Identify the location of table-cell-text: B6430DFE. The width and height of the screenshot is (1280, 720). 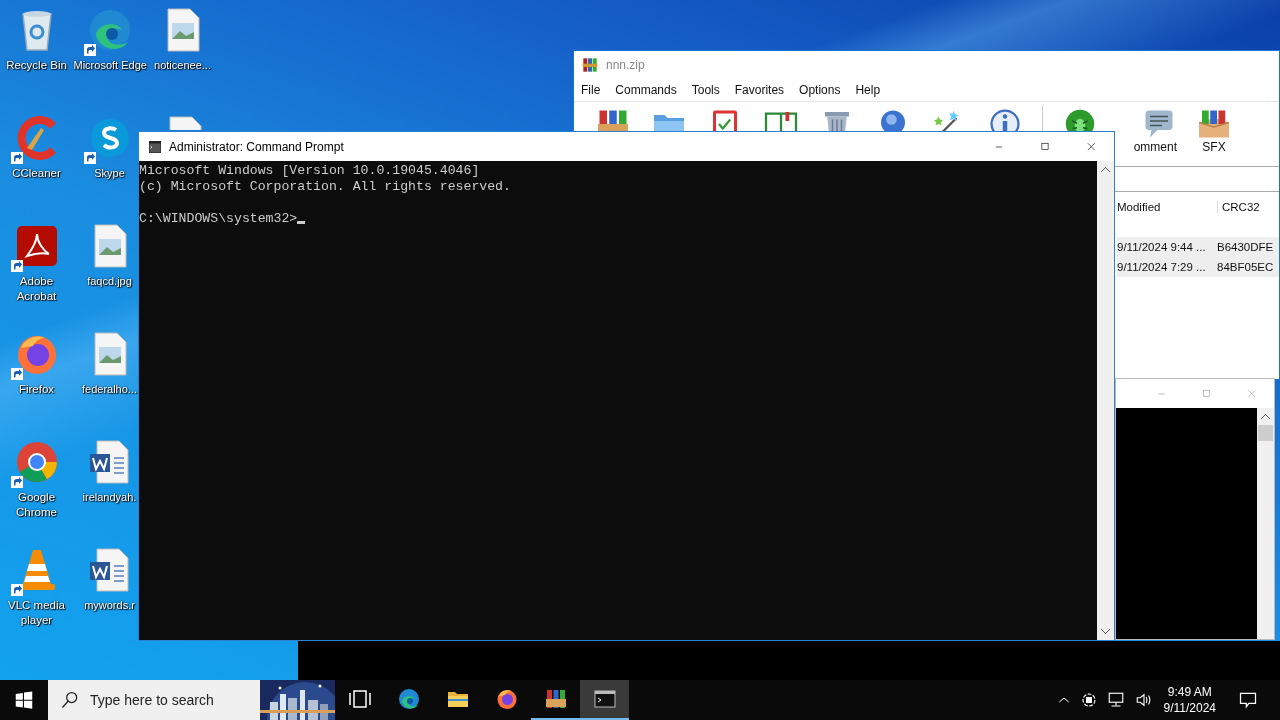
(1246, 247).